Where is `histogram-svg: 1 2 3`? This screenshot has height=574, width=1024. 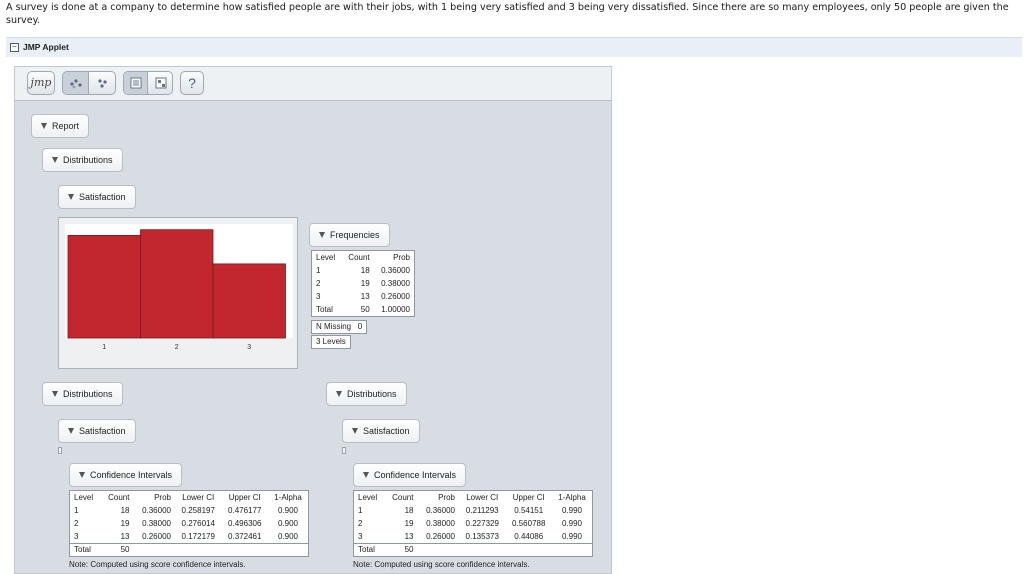 histogram-svg: 1 2 3 is located at coordinates (179, 287).